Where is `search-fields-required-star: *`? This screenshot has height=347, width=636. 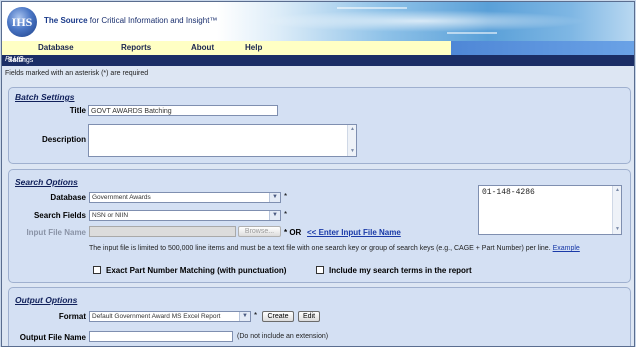
search-fields-required-star: * is located at coordinates (286, 214).